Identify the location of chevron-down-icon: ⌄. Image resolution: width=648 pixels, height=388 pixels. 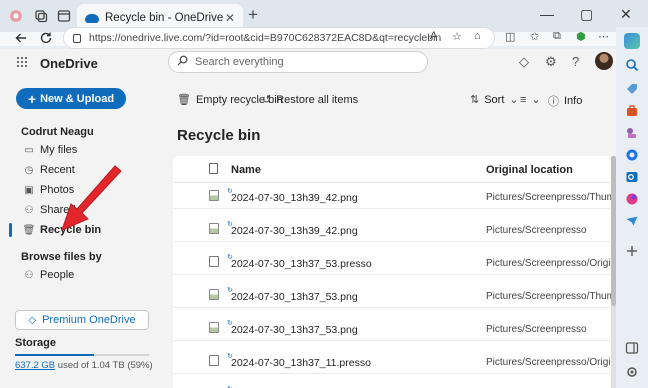
(514, 100).